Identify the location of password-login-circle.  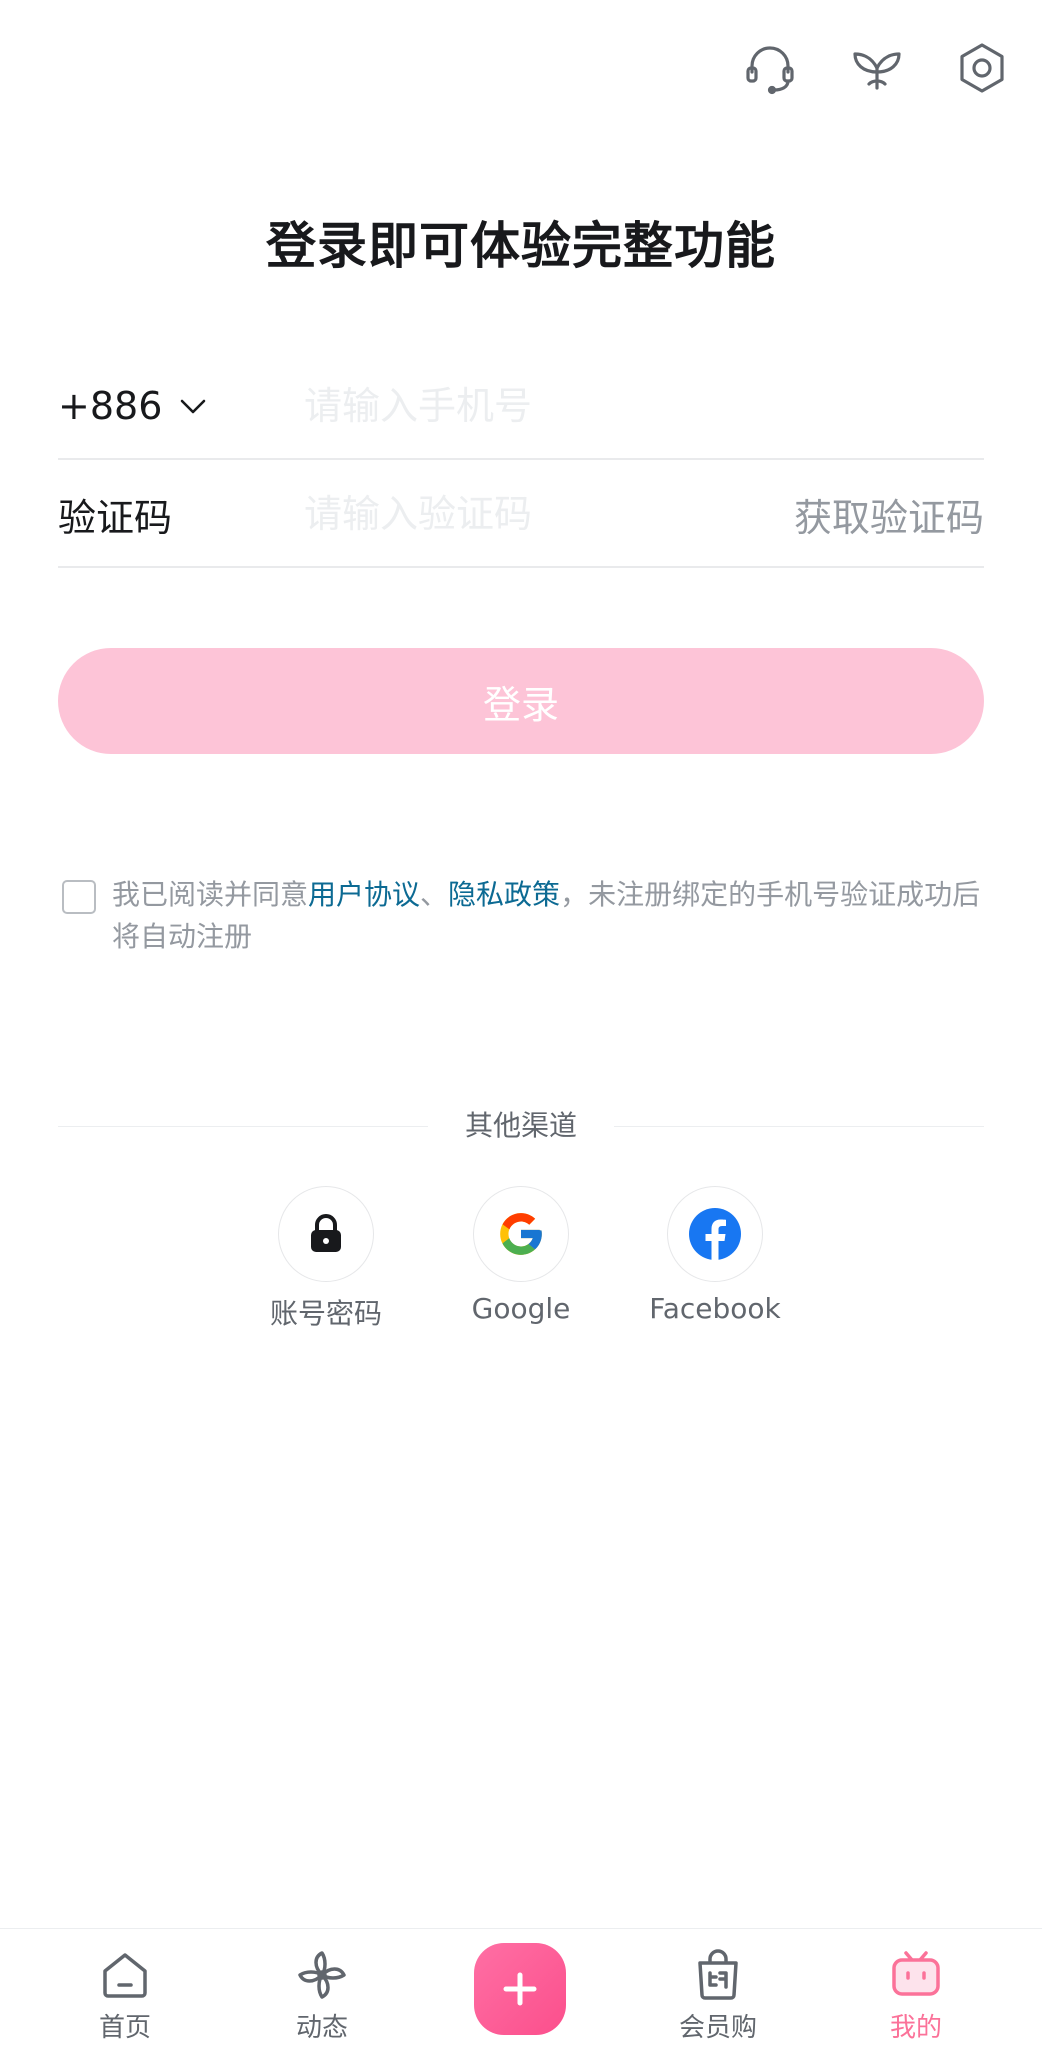
(326, 1234).